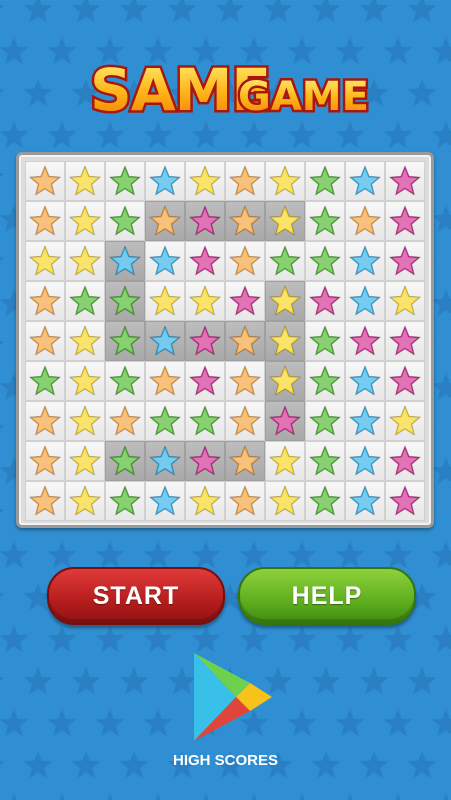 This screenshot has width=451, height=800. I want to click on star-blue-icon, so click(165, 460).